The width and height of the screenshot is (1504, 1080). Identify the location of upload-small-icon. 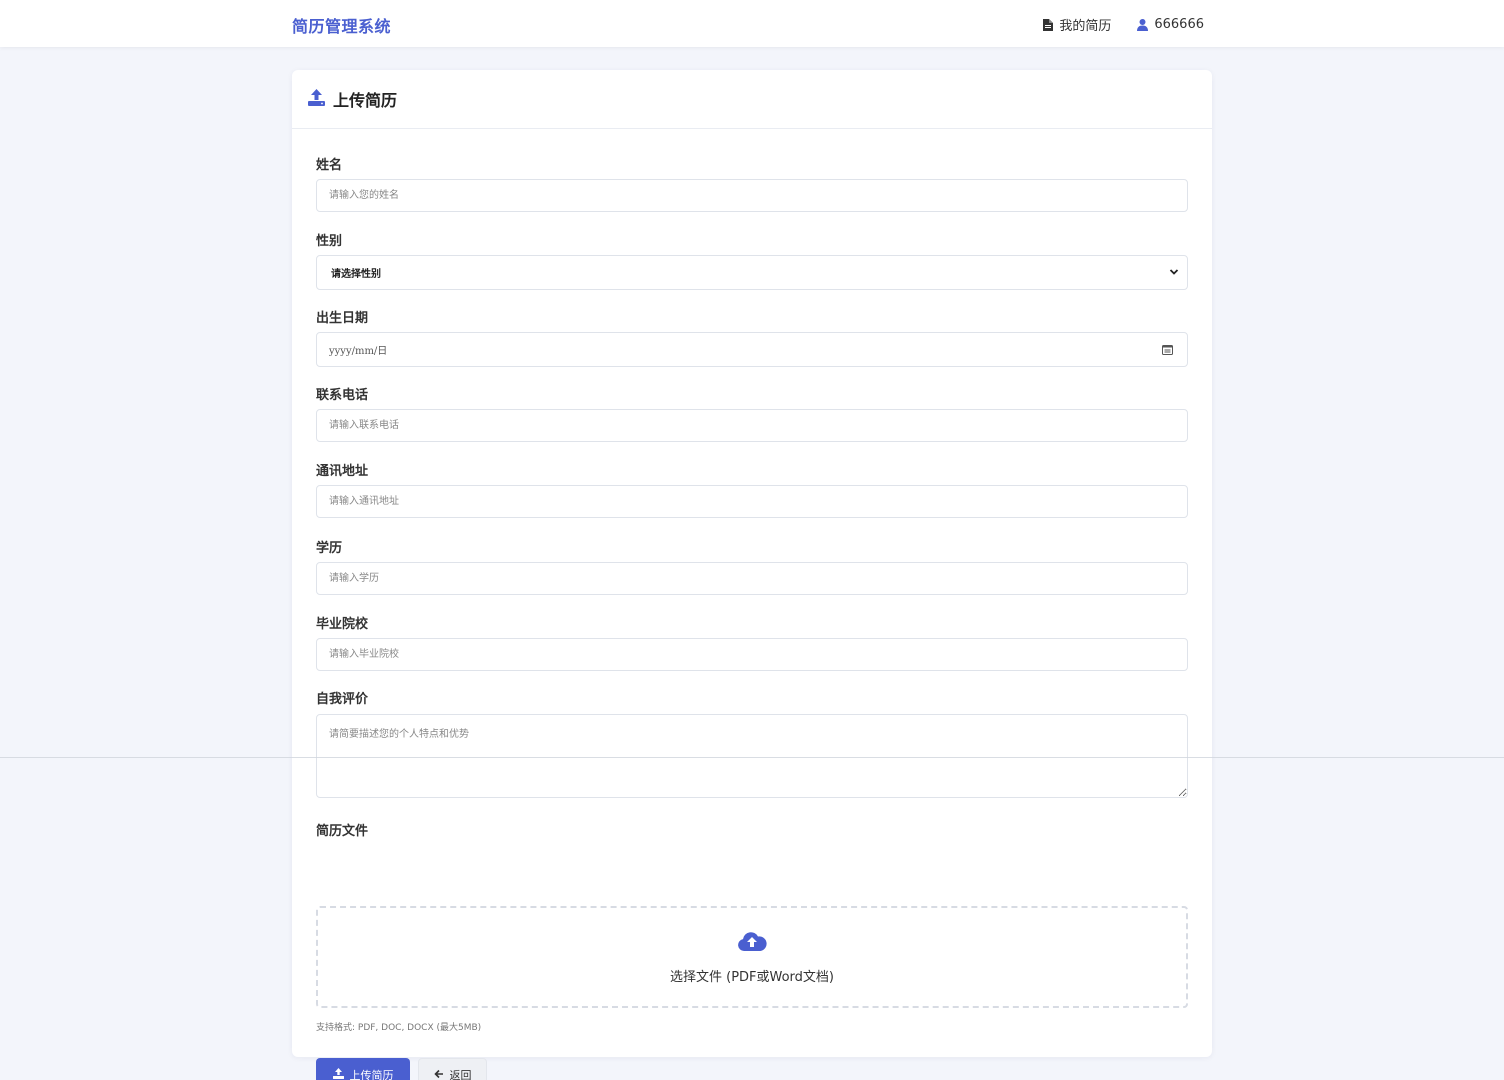
(338, 1074).